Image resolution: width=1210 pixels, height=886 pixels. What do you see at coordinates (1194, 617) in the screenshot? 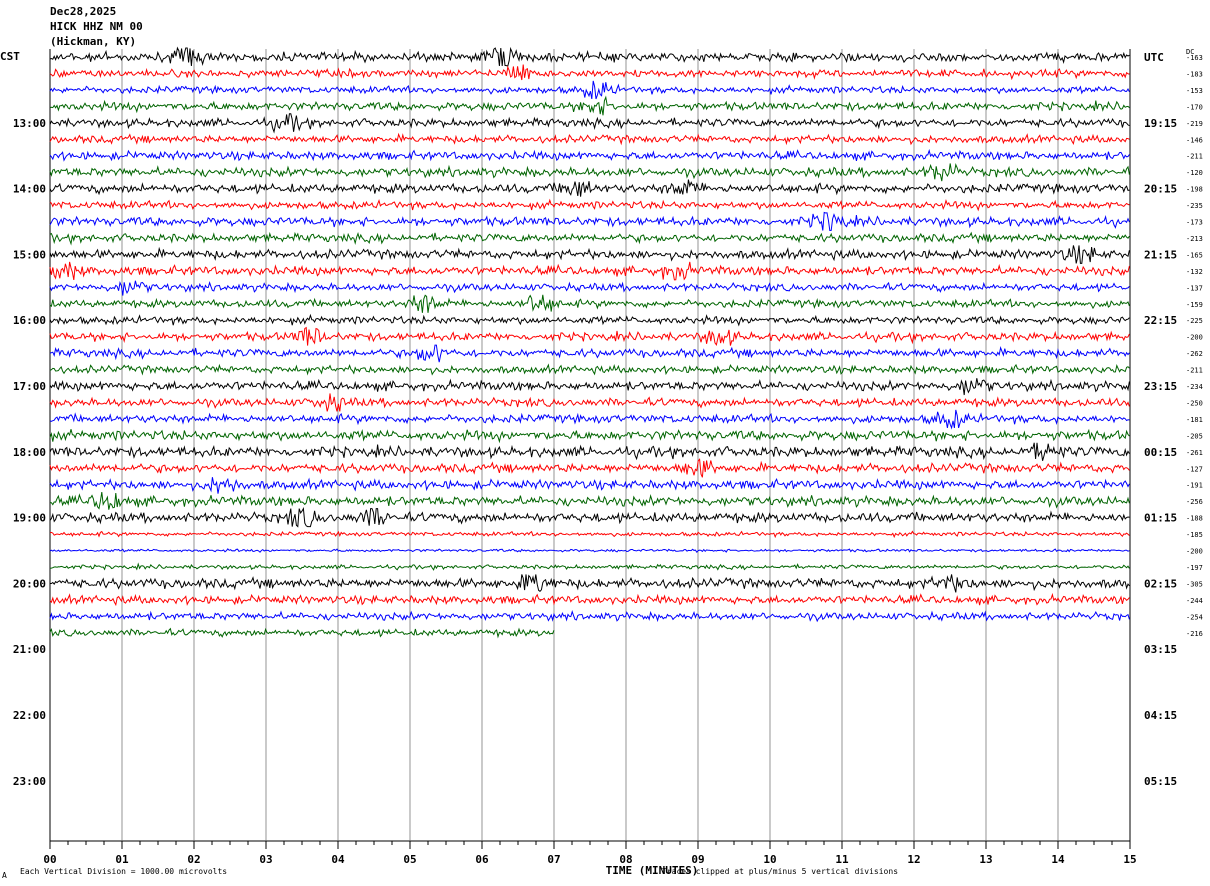
I see `dc-offset-label: -254` at bounding box center [1194, 617].